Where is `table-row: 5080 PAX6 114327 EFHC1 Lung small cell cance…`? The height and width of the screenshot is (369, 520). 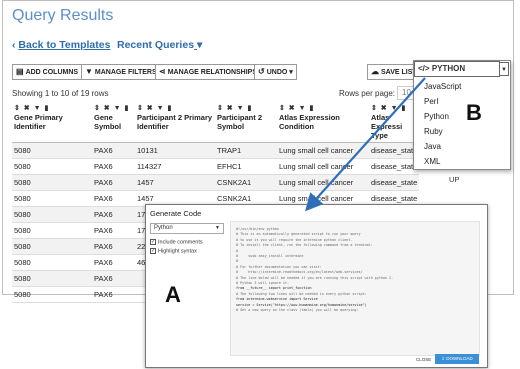
table-row: 5080 PAX6 114327 EFHC1 Lung small cell cance… is located at coordinates (216, 166).